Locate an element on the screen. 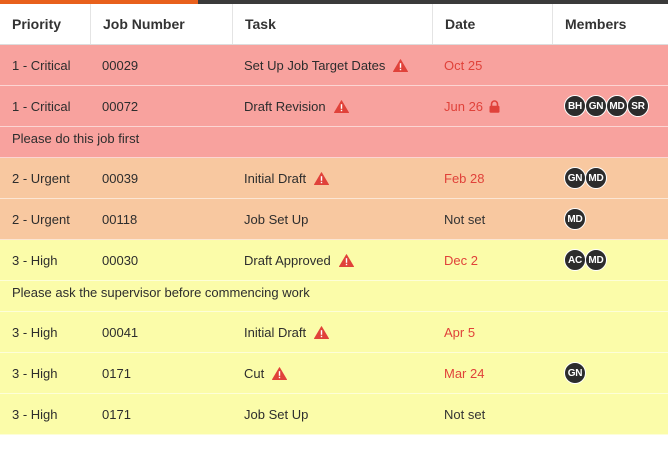 The height and width of the screenshot is (452, 668). member-avatars: GN is located at coordinates (575, 373).